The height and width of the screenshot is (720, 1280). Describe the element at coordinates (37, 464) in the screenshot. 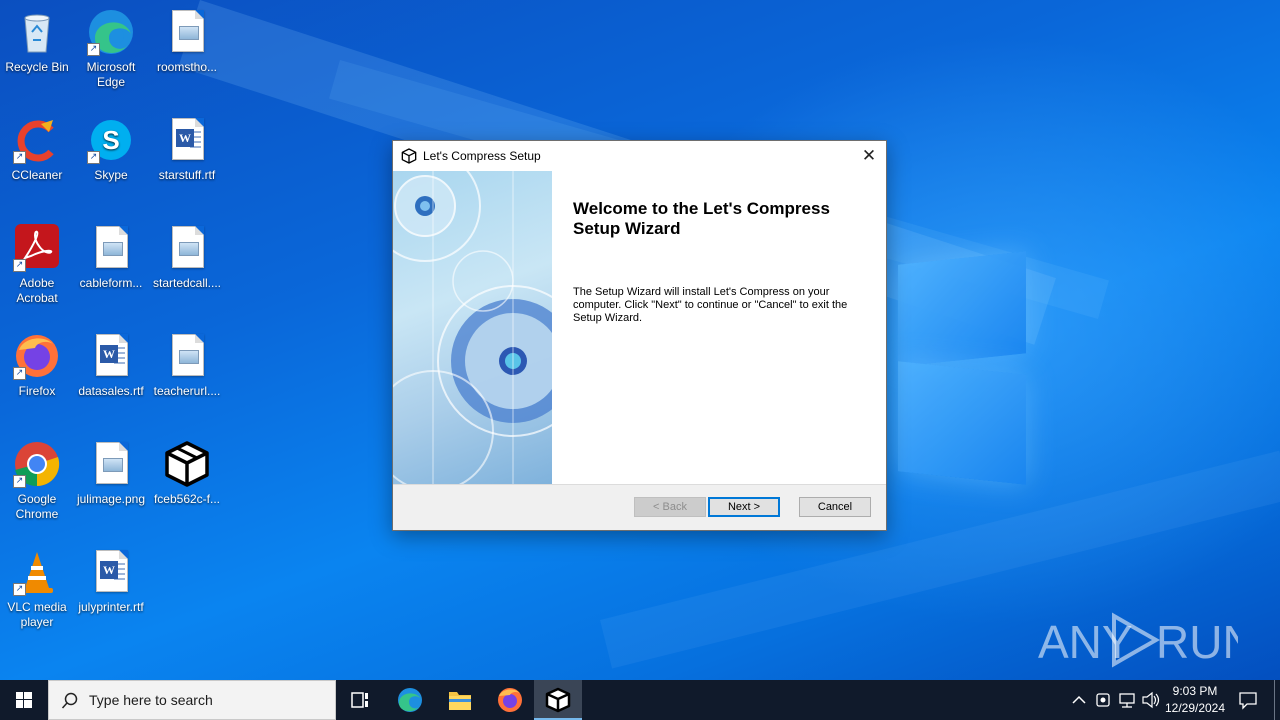

I see `chrome-icon: ↗` at that location.